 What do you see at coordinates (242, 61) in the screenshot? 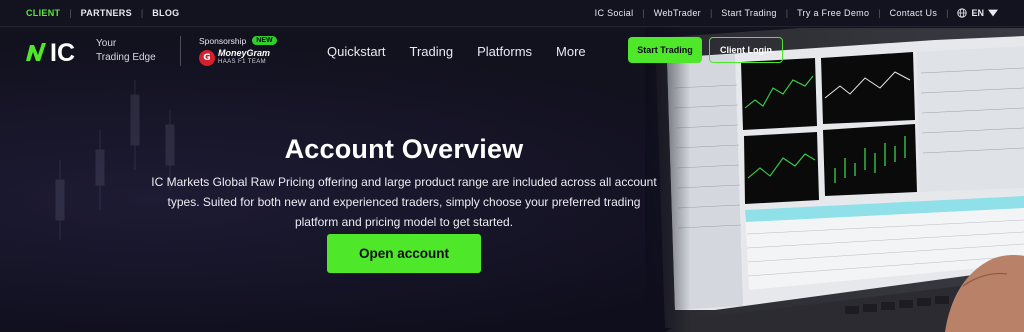
I see `sponsor-team: HAAS F1 TEAM` at bounding box center [242, 61].